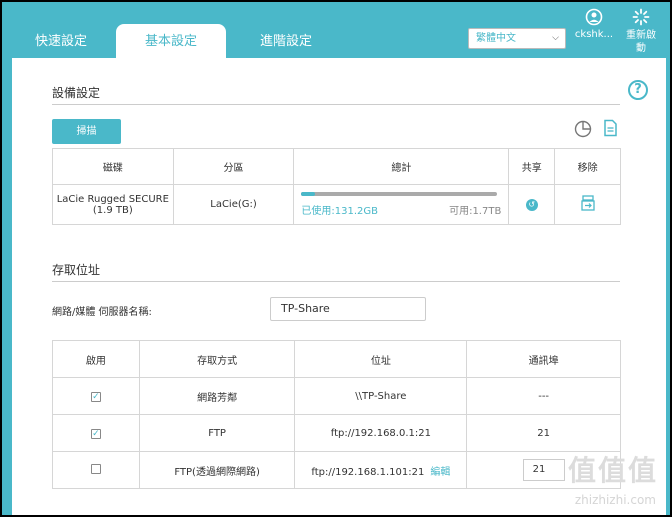 Image resolution: width=672 pixels, height=517 pixels. What do you see at coordinates (286, 42) in the screenshot?
I see `tab-advanced-settings: 進階設定` at bounding box center [286, 42].